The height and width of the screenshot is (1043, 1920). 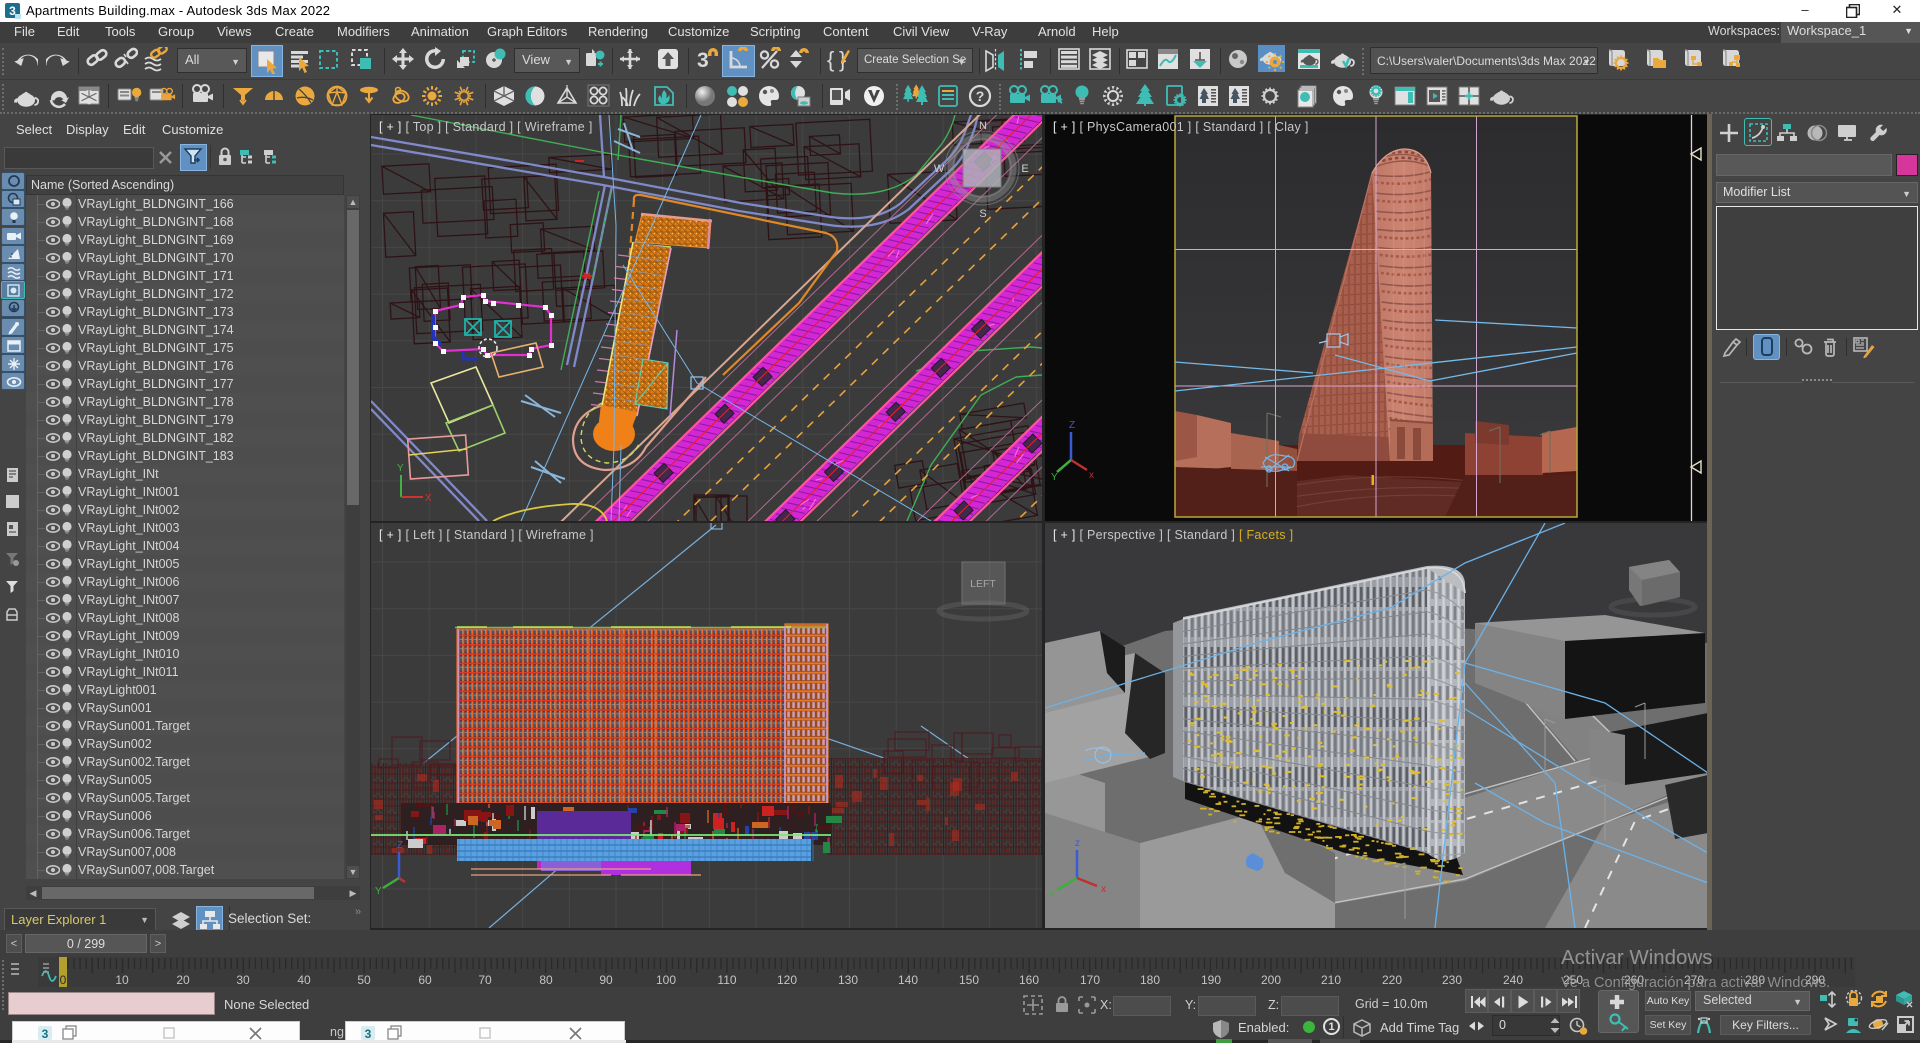 I want to click on svg-text: S, so click(x=982, y=214).